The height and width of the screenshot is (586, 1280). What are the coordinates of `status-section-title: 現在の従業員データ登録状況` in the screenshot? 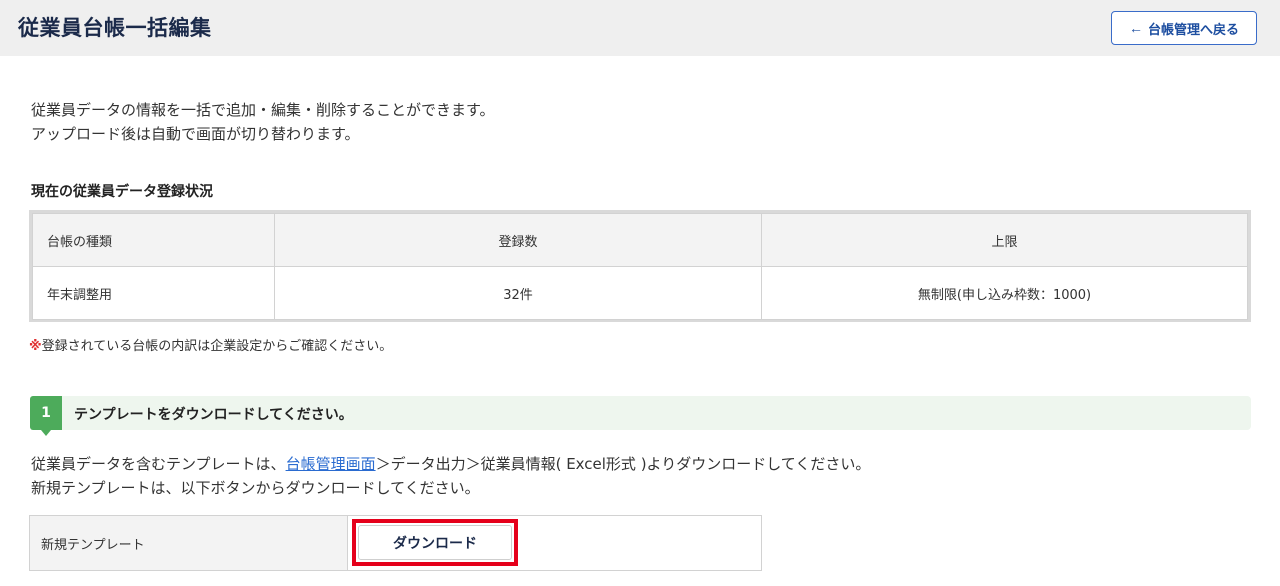 It's located at (122, 192).